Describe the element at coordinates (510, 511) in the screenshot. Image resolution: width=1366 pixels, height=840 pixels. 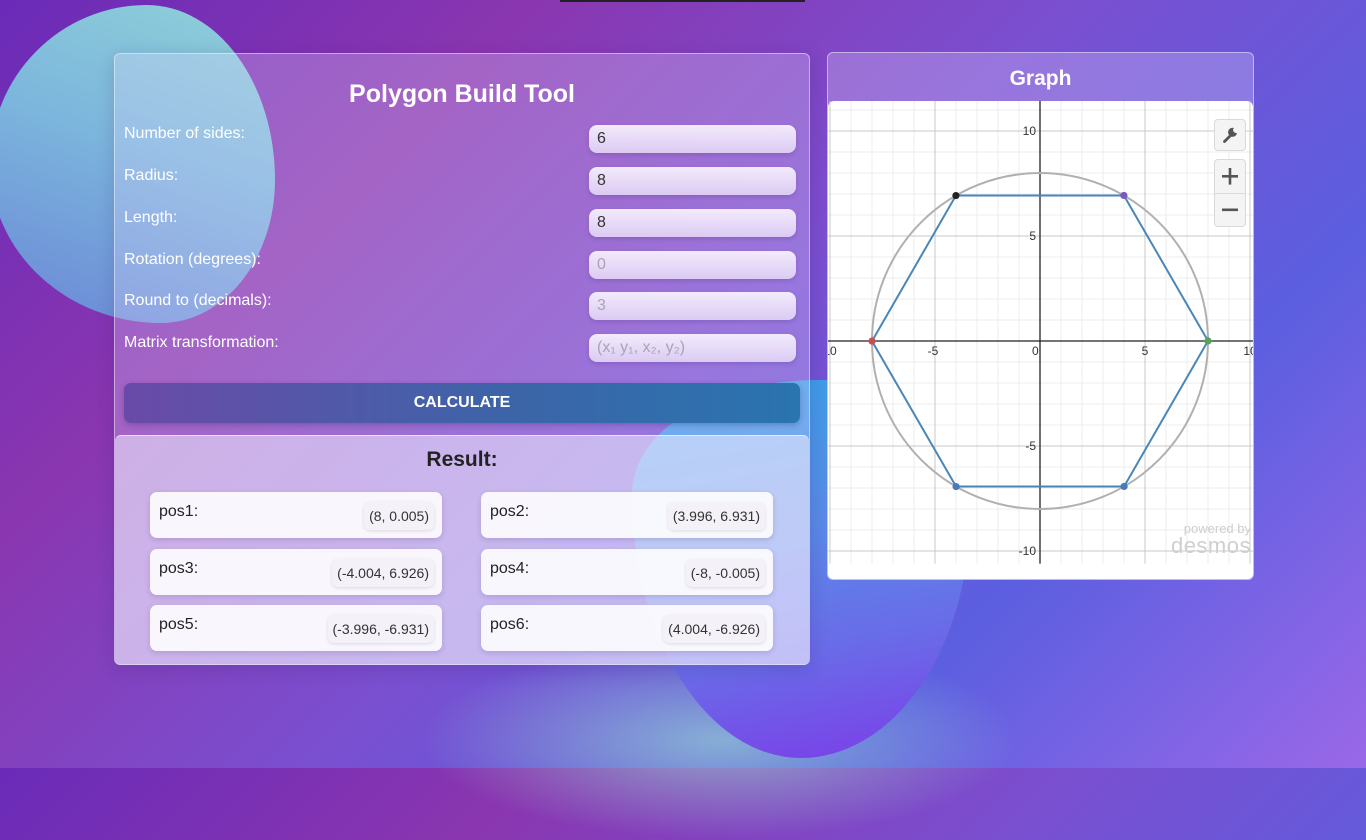
I see `result-label: pos2:` at that location.